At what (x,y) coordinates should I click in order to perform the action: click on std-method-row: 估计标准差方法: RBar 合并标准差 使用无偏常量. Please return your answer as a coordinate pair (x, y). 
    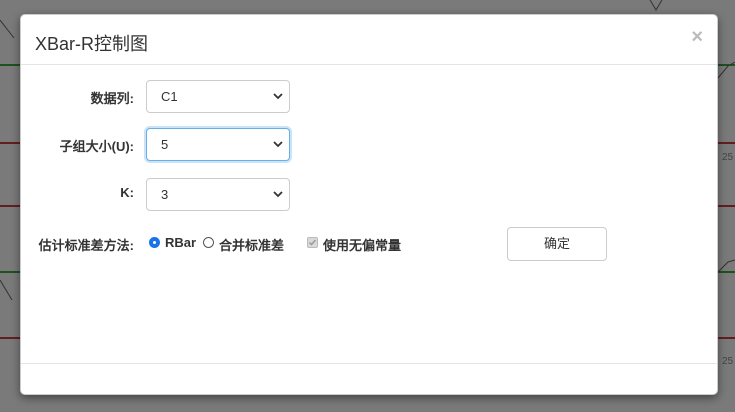
    Looking at the image, I should click on (369, 243).